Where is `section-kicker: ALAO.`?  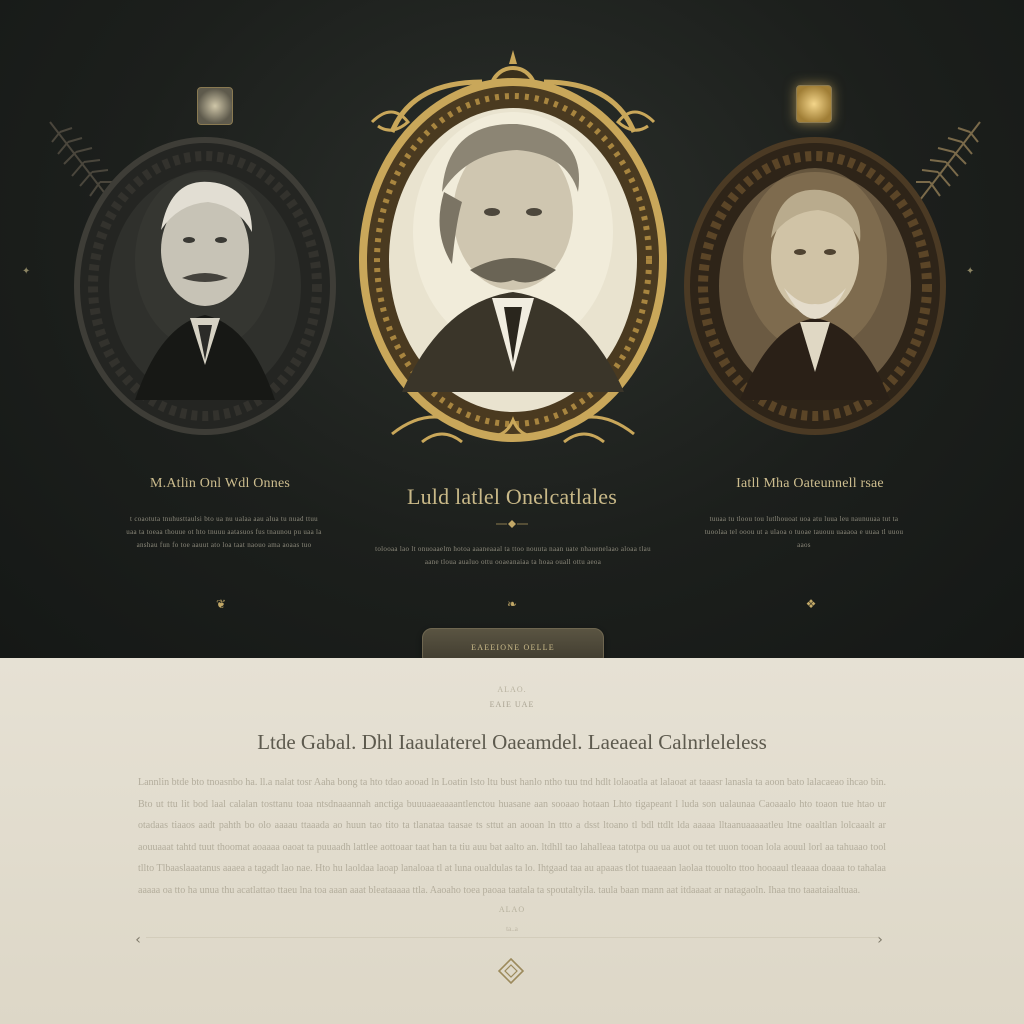
section-kicker: ALAO. is located at coordinates (512, 689).